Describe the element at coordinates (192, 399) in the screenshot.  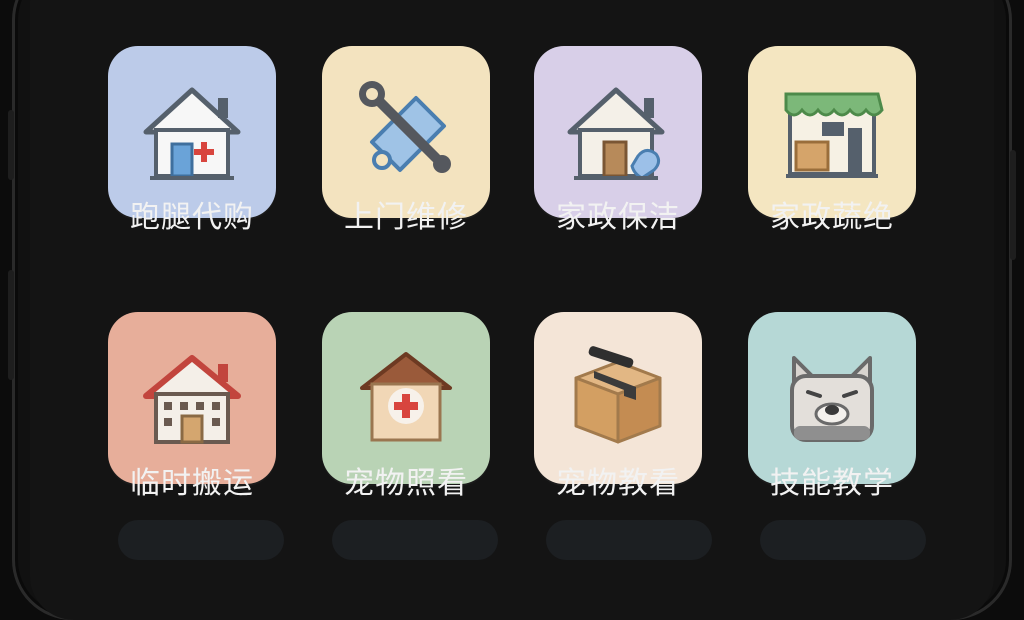
I see `building-icon` at that location.